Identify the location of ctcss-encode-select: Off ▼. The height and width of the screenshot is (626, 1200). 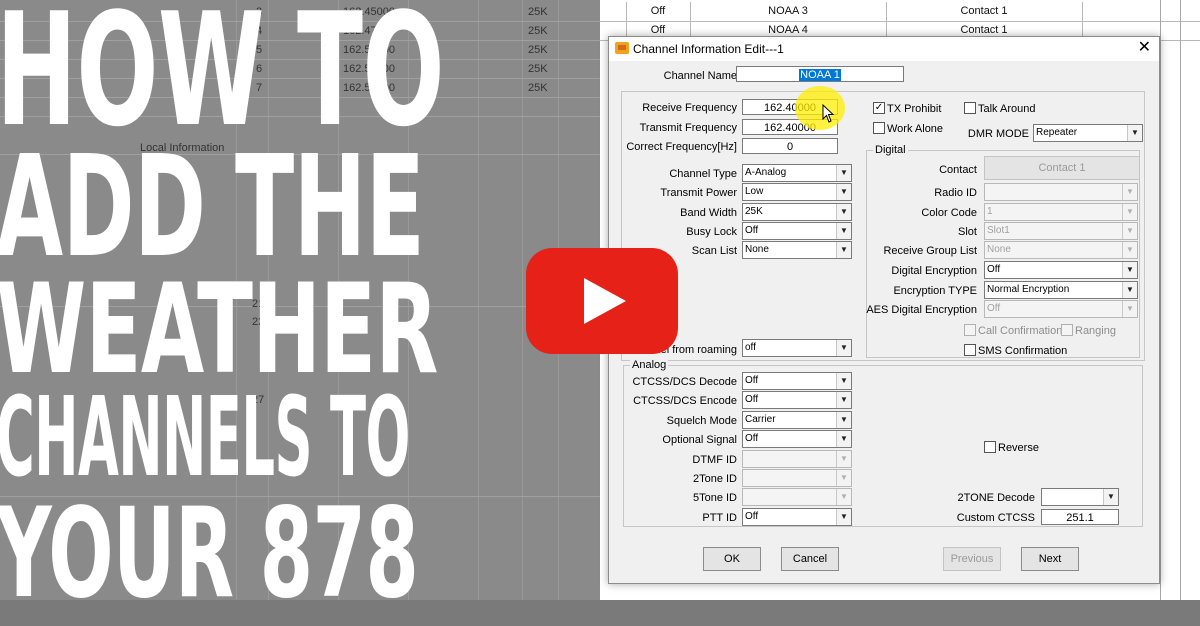
(797, 400).